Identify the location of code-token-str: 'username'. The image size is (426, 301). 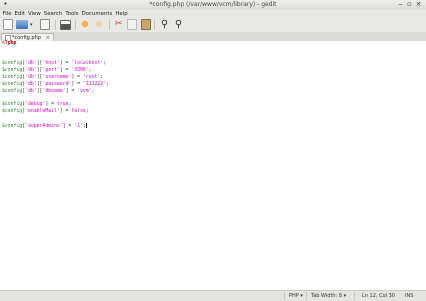
(57, 77).